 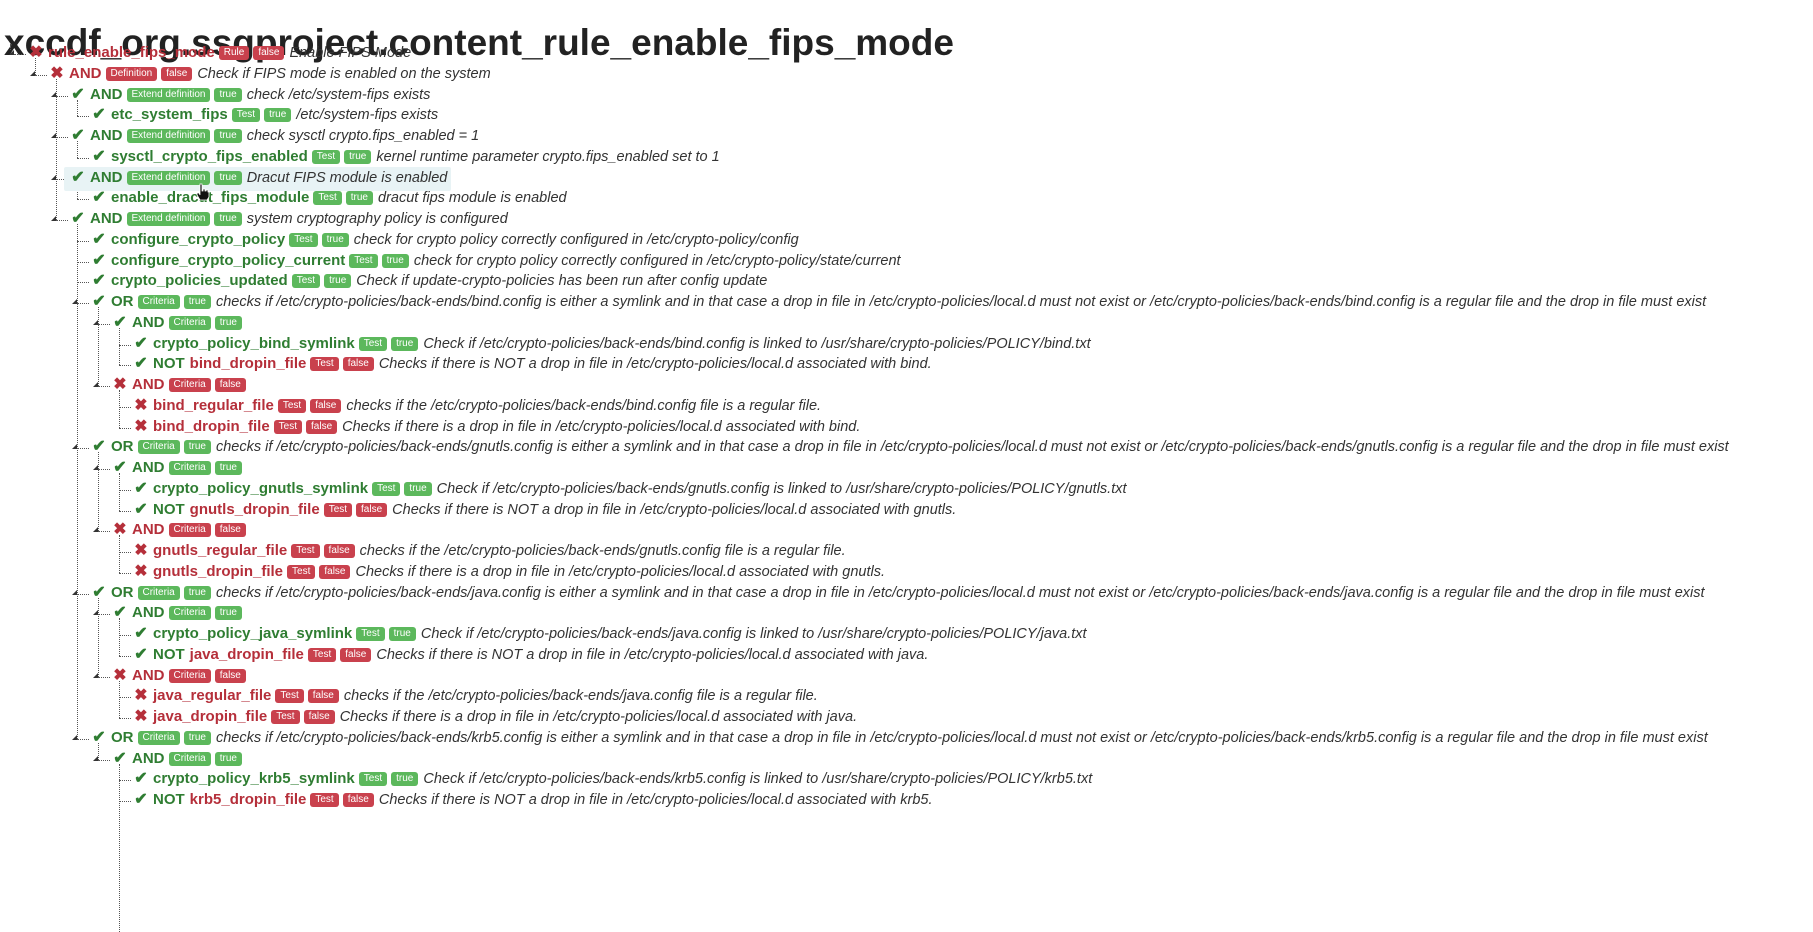 What do you see at coordinates (347, 177) in the screenshot?
I see `node-description: Dracut FIPS module is enabled` at bounding box center [347, 177].